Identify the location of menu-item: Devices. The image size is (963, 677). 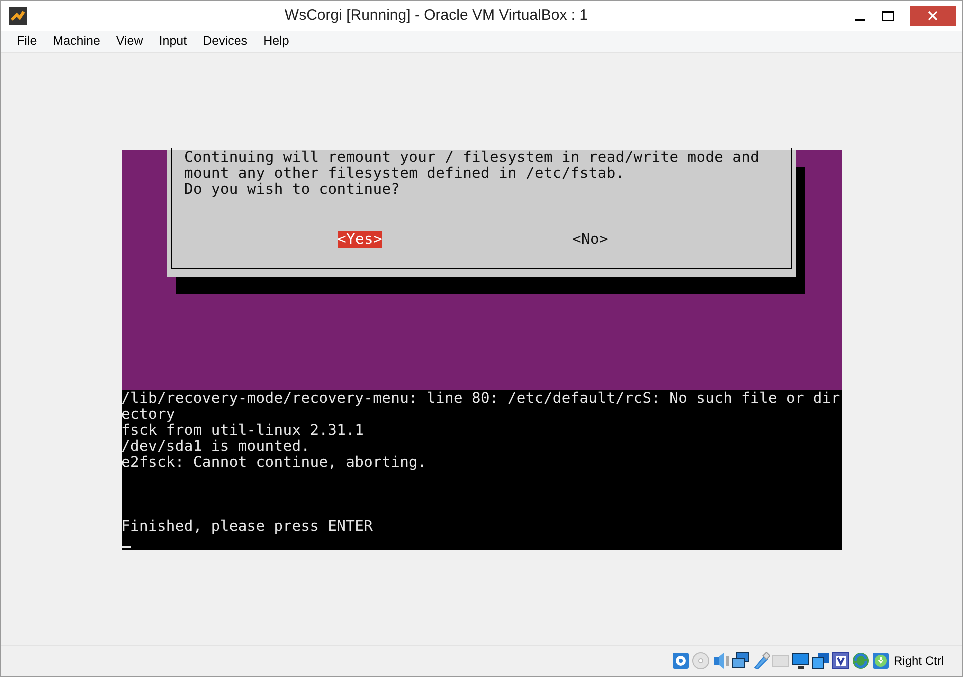
(225, 41).